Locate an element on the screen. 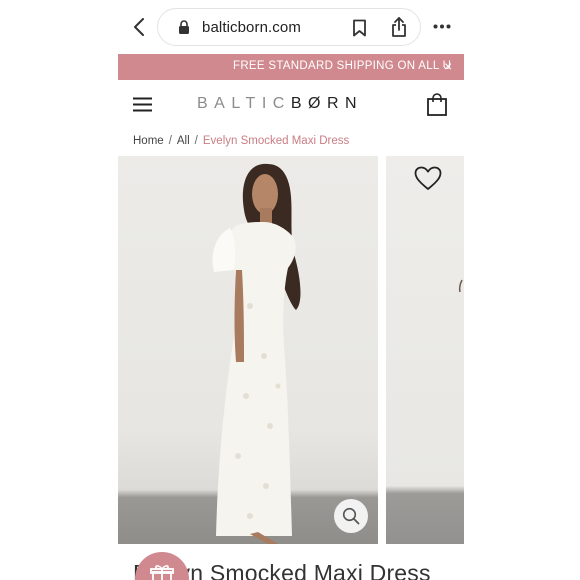 This screenshot has width=580, height=580. promo-banner: FREE STANDARD SHIPPING ON ALL U × is located at coordinates (291, 67).